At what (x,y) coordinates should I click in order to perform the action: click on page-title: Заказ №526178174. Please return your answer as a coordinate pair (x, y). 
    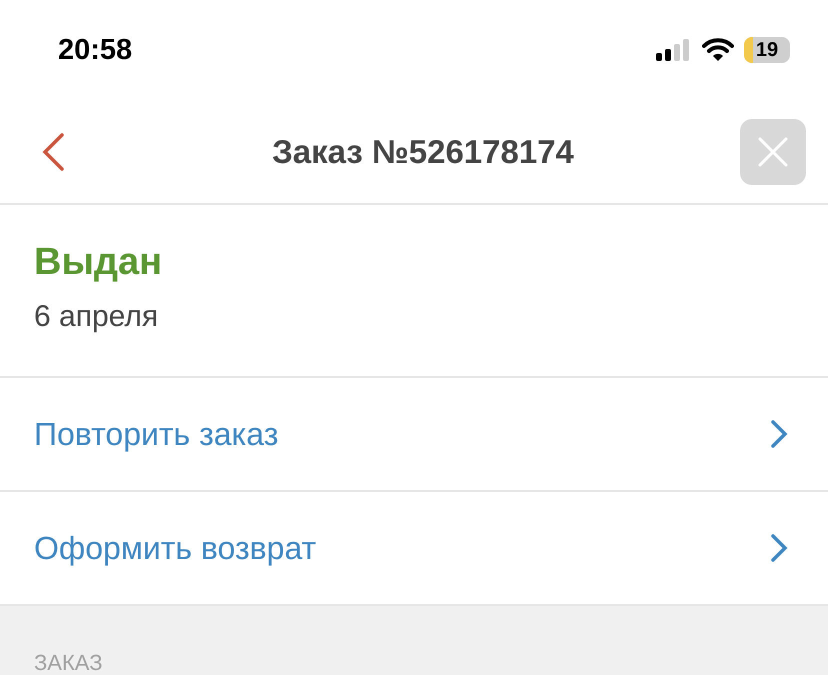
    Looking at the image, I should click on (423, 151).